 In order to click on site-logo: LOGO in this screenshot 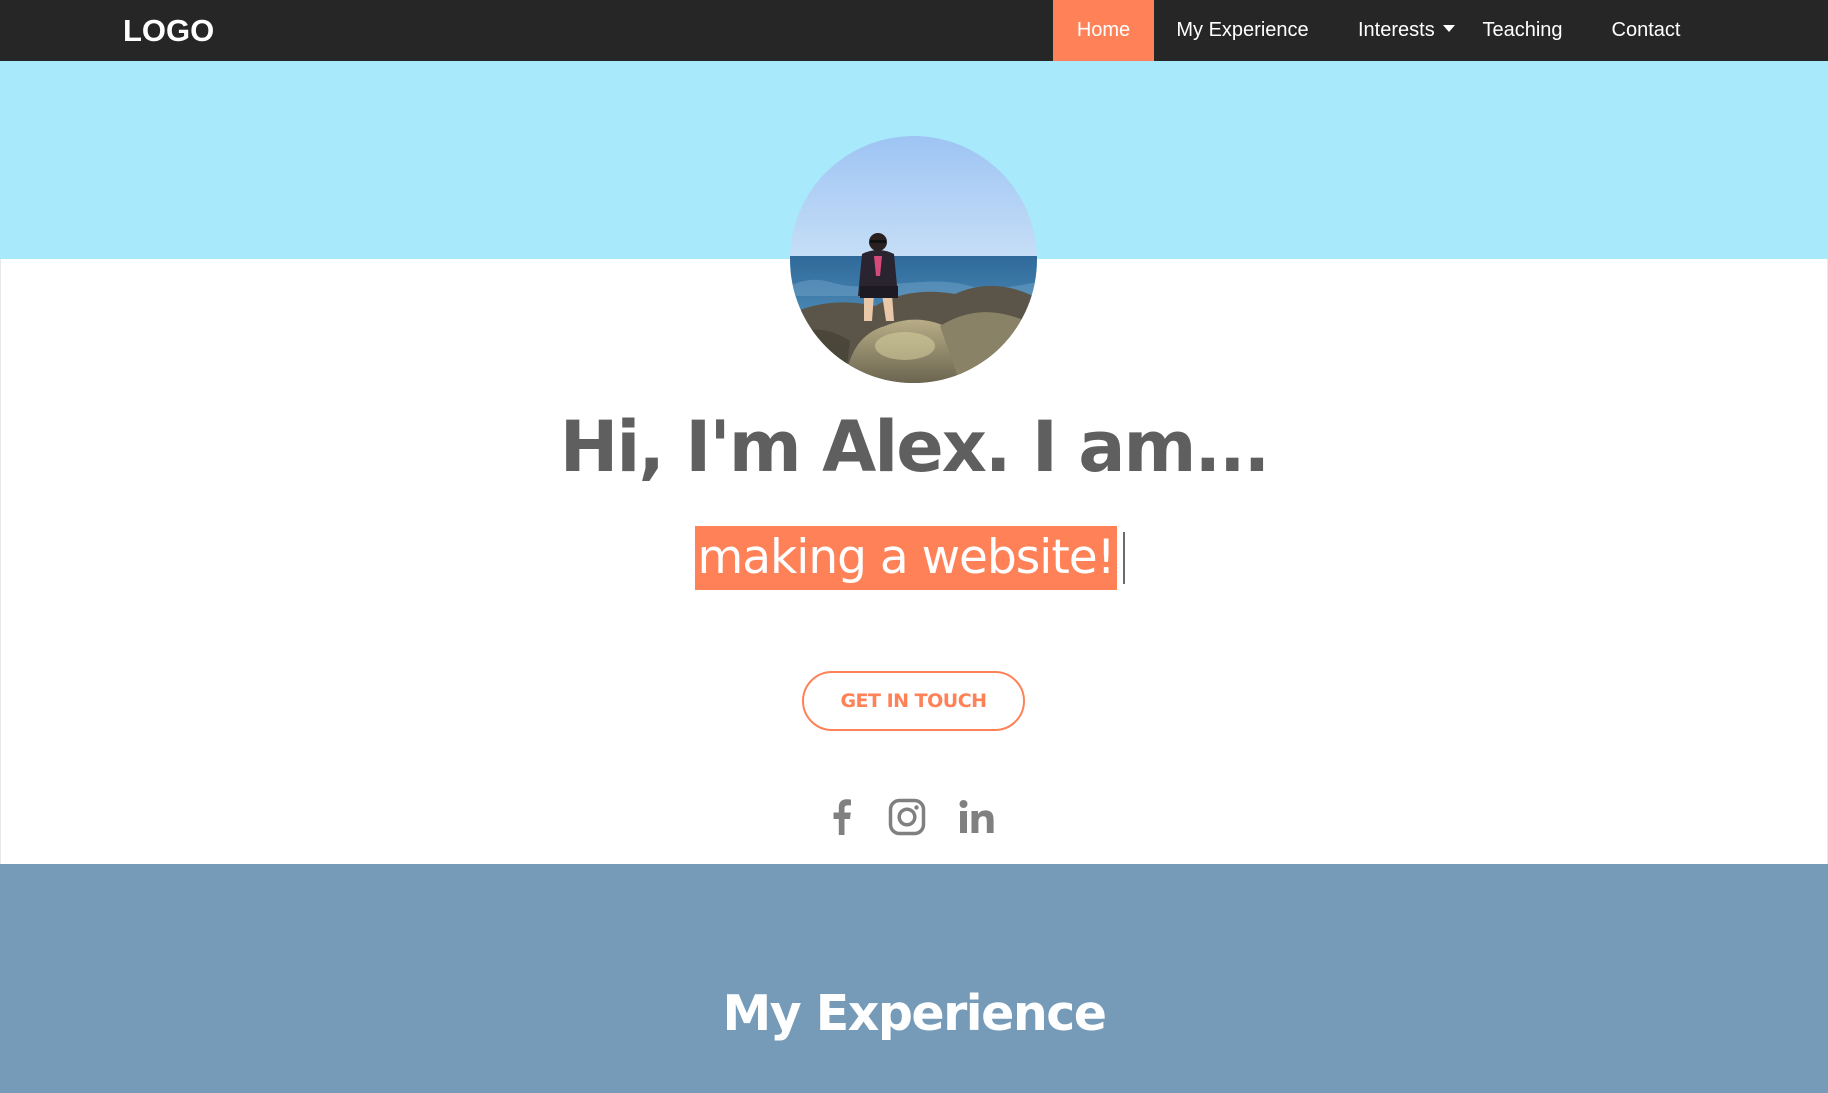, I will do `click(168, 30)`.